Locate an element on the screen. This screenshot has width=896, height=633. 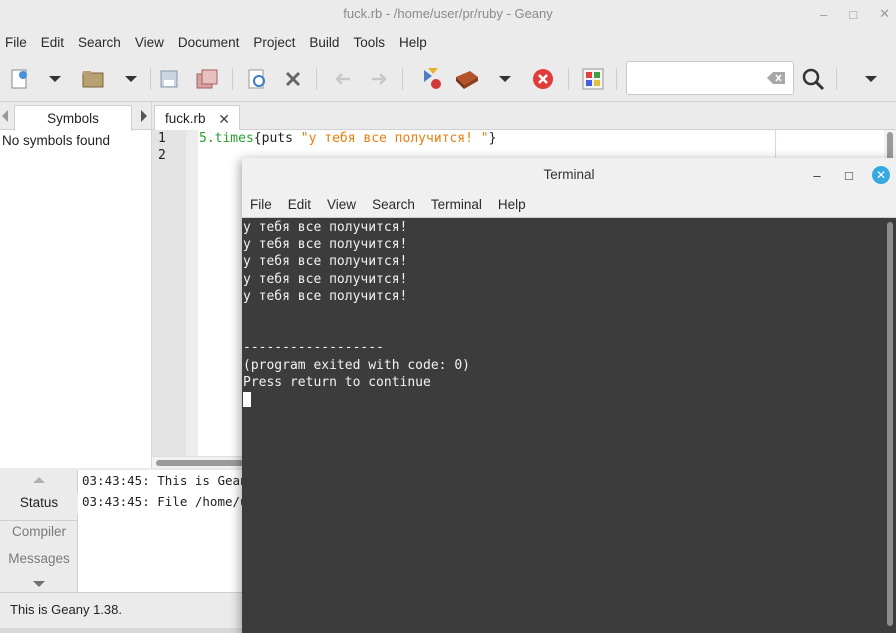
navigate-forward-icon is located at coordinates (379, 79).